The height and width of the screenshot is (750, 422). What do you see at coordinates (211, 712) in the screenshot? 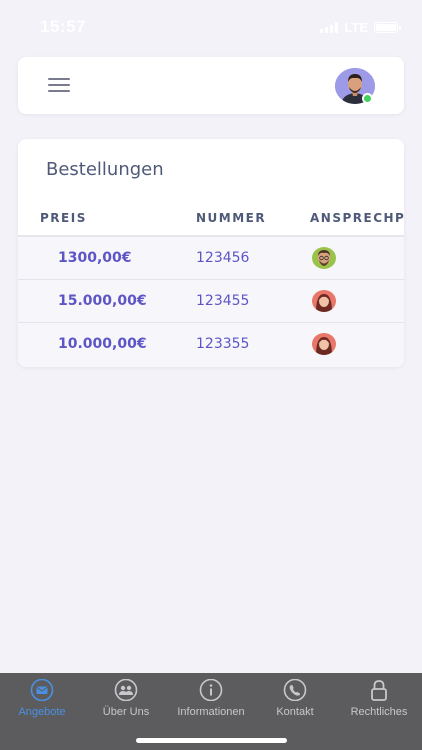
I see `tab-label: Informationen` at bounding box center [211, 712].